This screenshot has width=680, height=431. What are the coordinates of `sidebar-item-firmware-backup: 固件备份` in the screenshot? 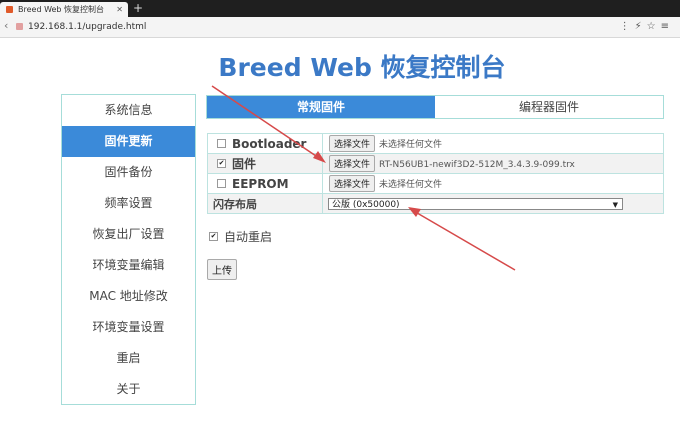 It's located at (128, 172).